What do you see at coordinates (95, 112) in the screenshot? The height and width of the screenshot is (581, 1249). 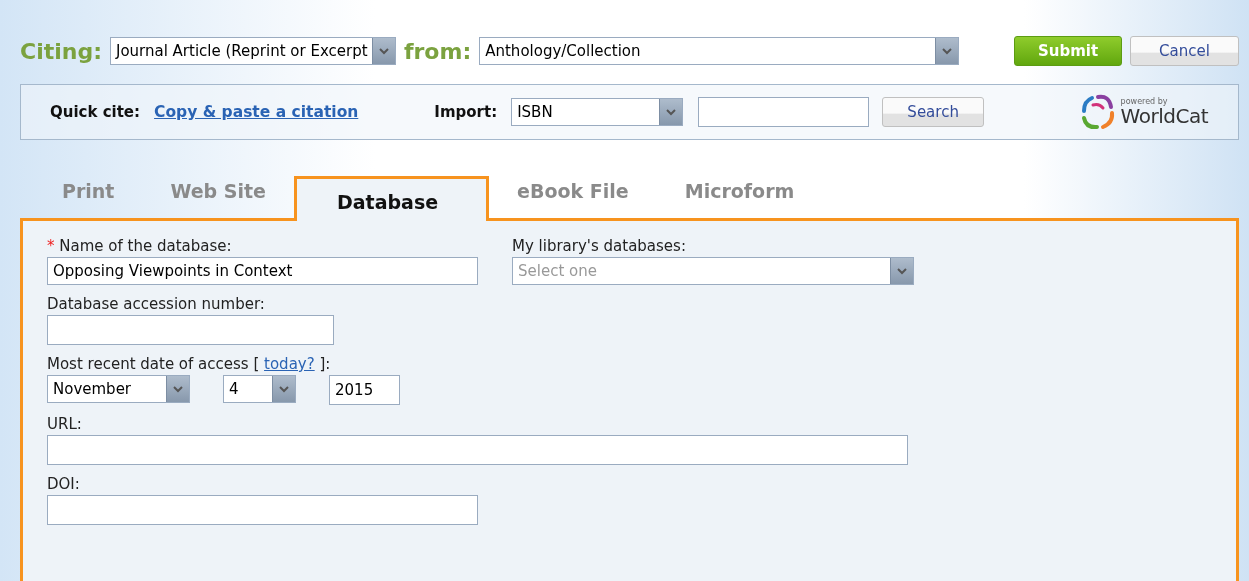 I see `quick-cite-label: Quick cite:` at bounding box center [95, 112].